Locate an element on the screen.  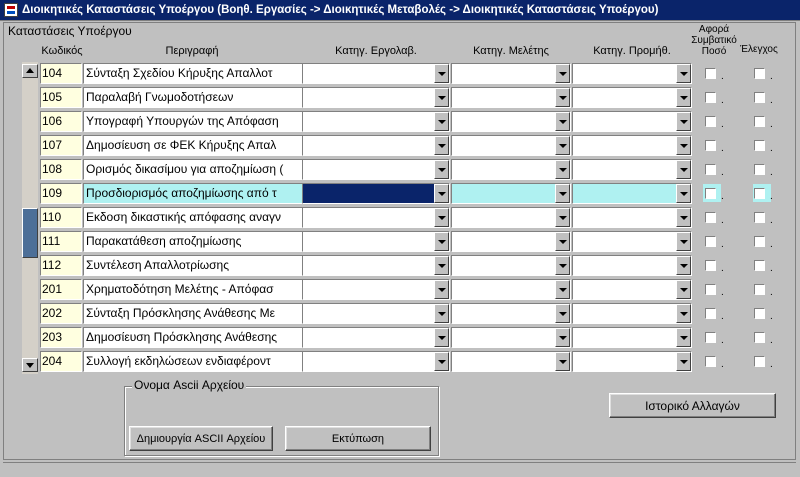
table-row: 110 Εκδοση δικαστικής απόφασης αναγν.. is located at coordinates (410, 217).